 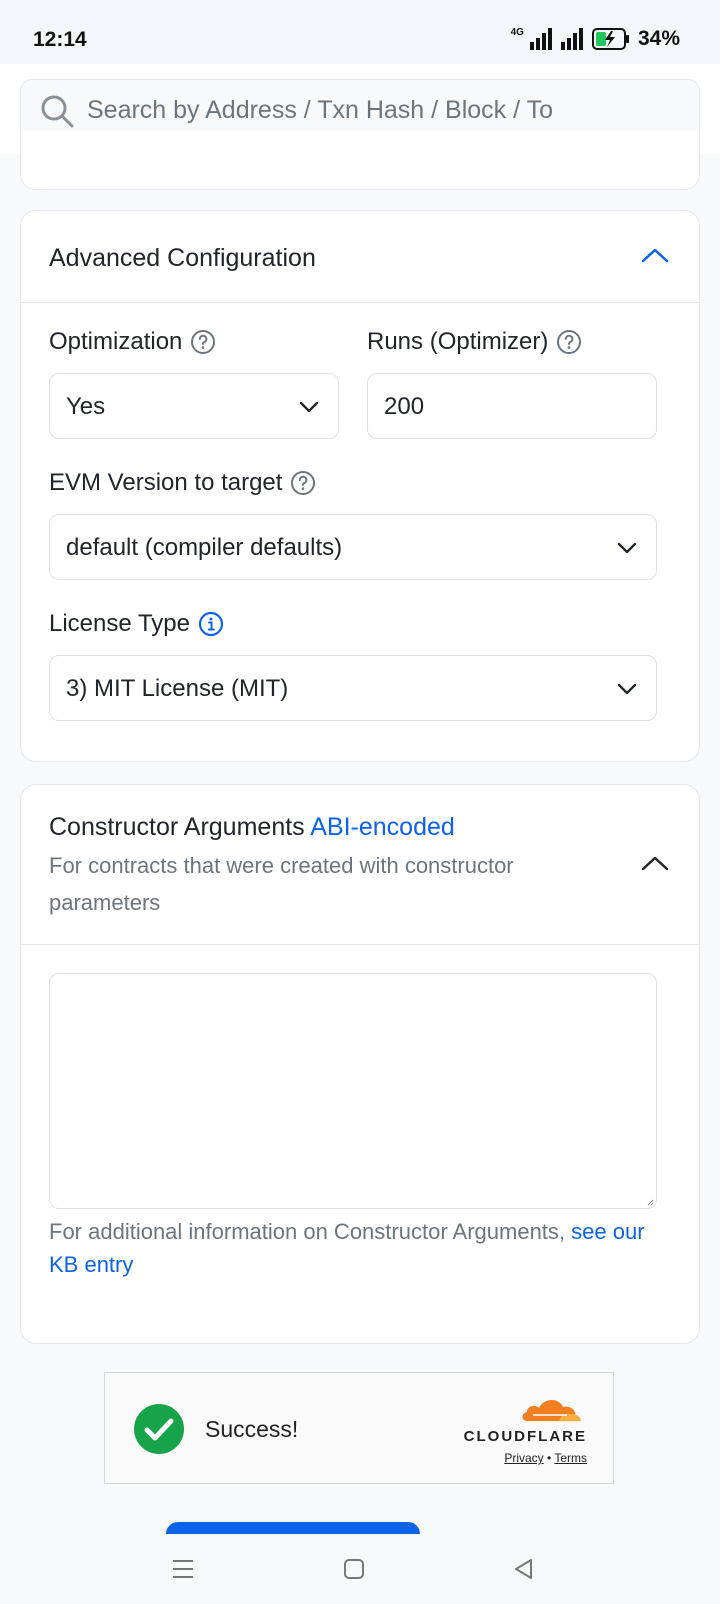 I want to click on terms-link: Terms, so click(x=570, y=1458).